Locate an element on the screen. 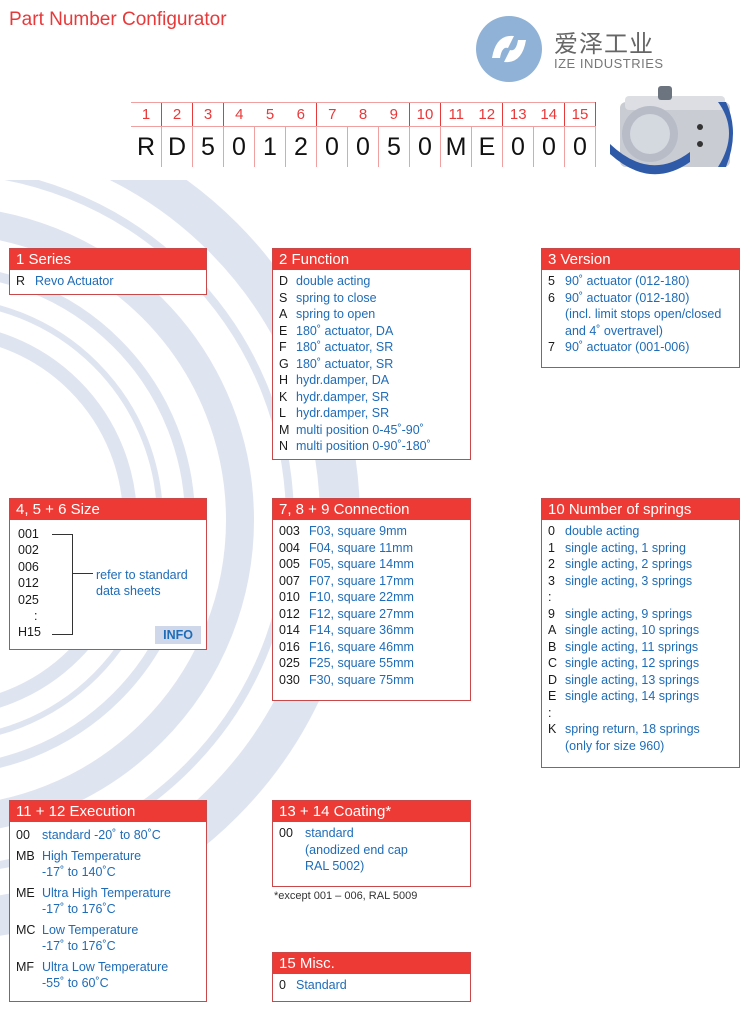  option-item: 3 single acting, 3 springs is located at coordinates (640, 581).